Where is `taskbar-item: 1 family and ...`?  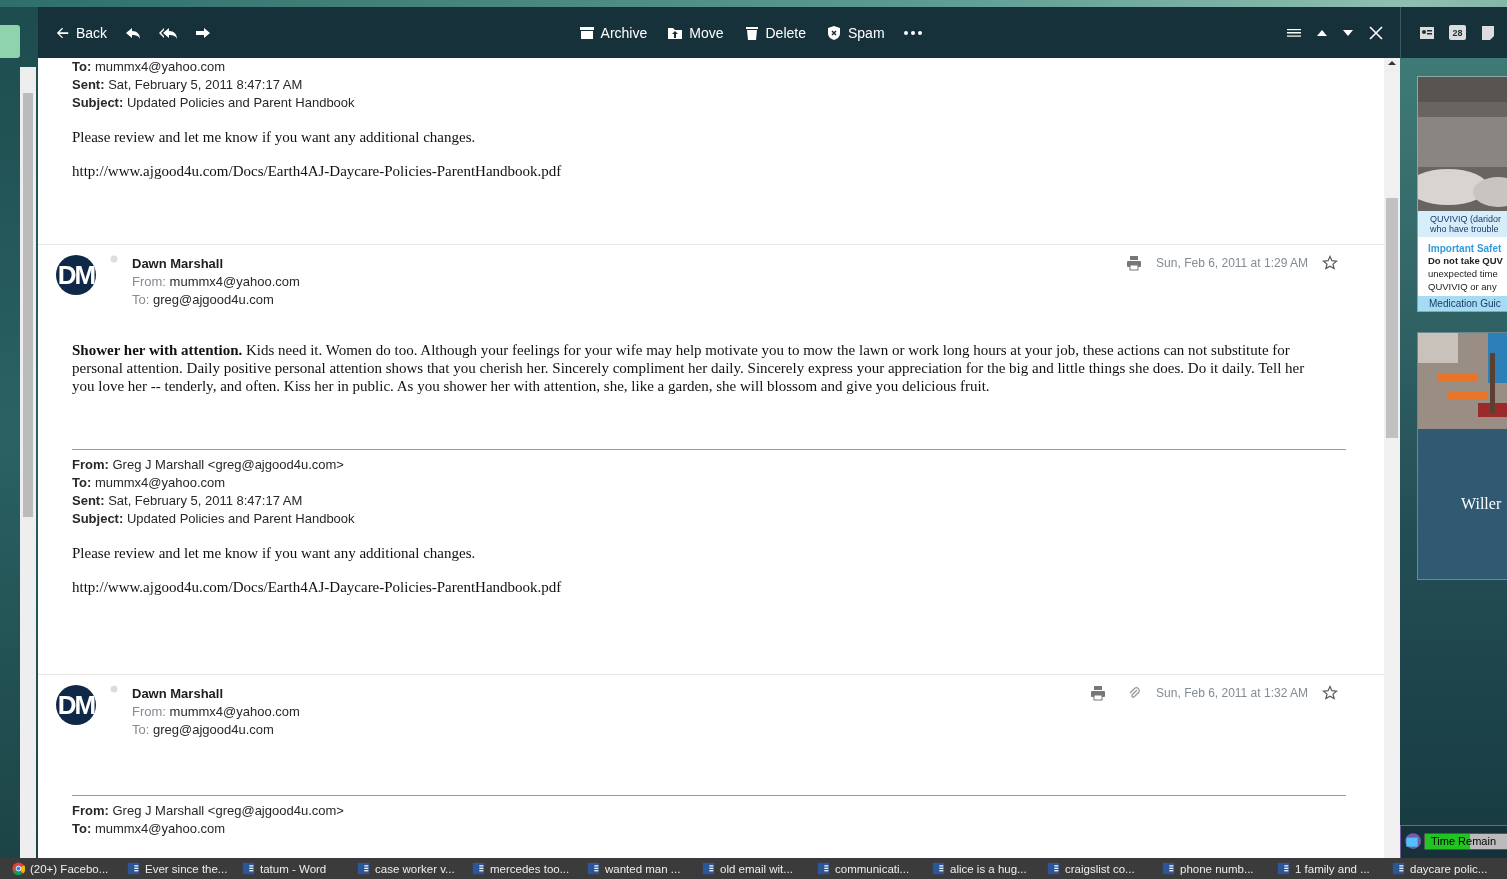 taskbar-item: 1 family and ... is located at coordinates (1332, 868).